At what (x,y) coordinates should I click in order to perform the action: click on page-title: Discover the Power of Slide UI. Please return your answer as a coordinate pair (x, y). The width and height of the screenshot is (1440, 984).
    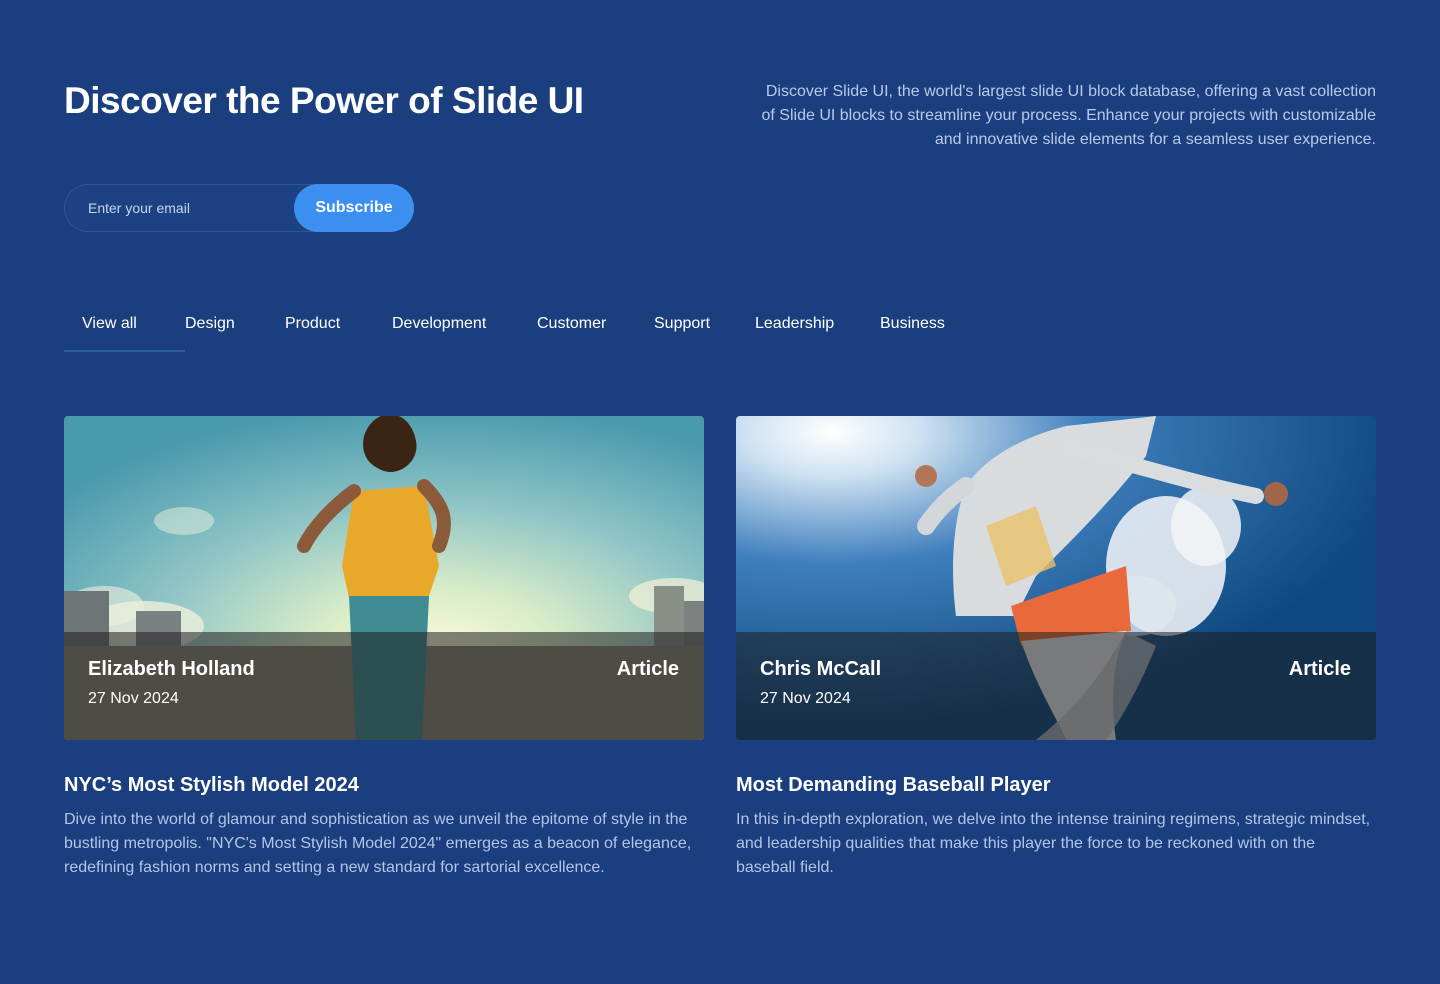
    Looking at the image, I should click on (324, 100).